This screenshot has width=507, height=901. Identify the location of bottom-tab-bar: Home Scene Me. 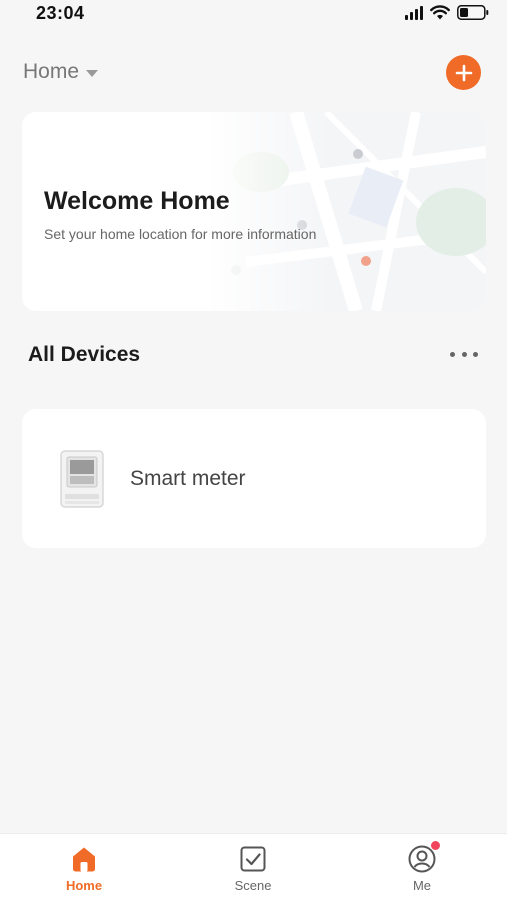
(253, 867).